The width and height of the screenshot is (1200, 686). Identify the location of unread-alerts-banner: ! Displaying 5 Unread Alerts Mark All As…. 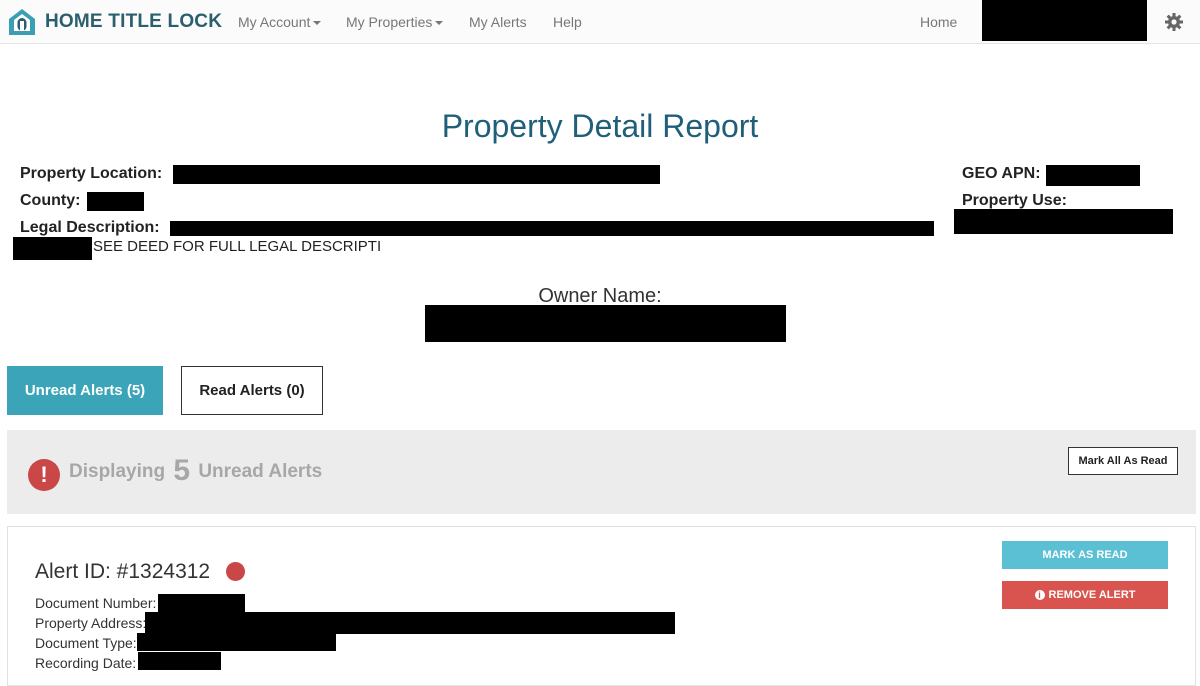
(601, 472).